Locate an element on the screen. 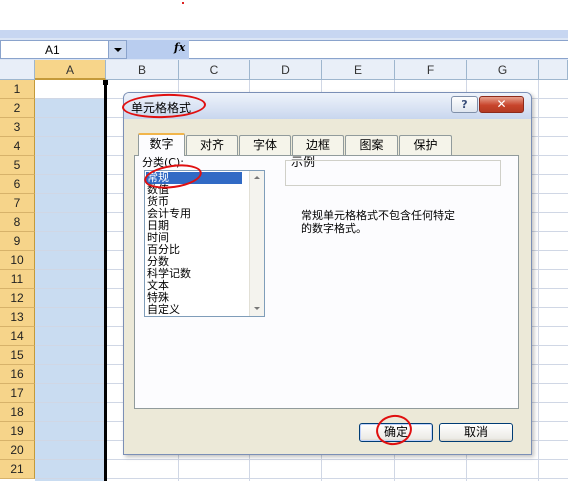  row-header-7: 7 is located at coordinates (17, 203).